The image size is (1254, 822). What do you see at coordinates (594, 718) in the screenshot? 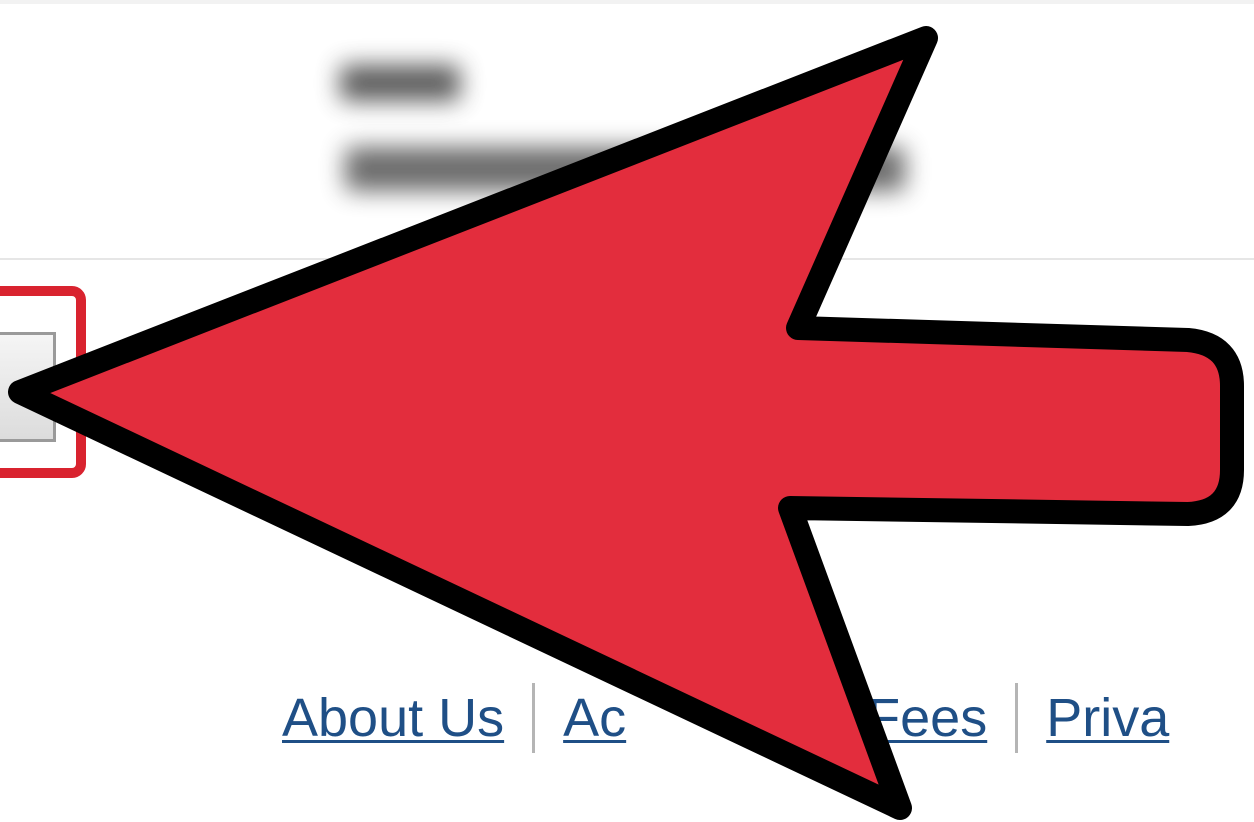
I see `footer-link-account: Ac` at bounding box center [594, 718].